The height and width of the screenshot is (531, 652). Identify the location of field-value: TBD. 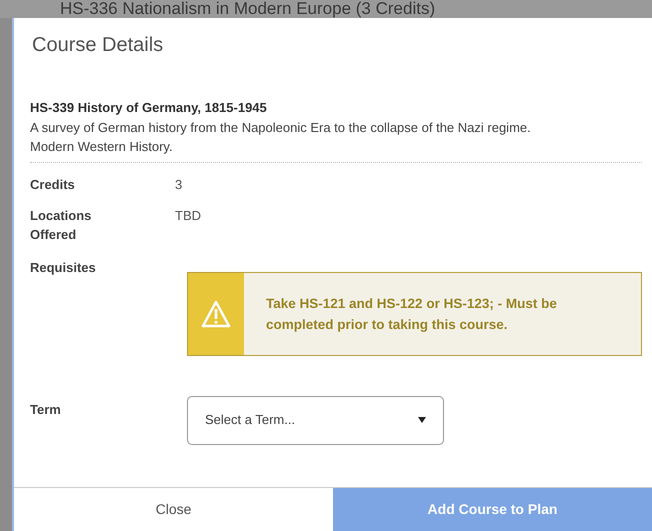
(188, 215).